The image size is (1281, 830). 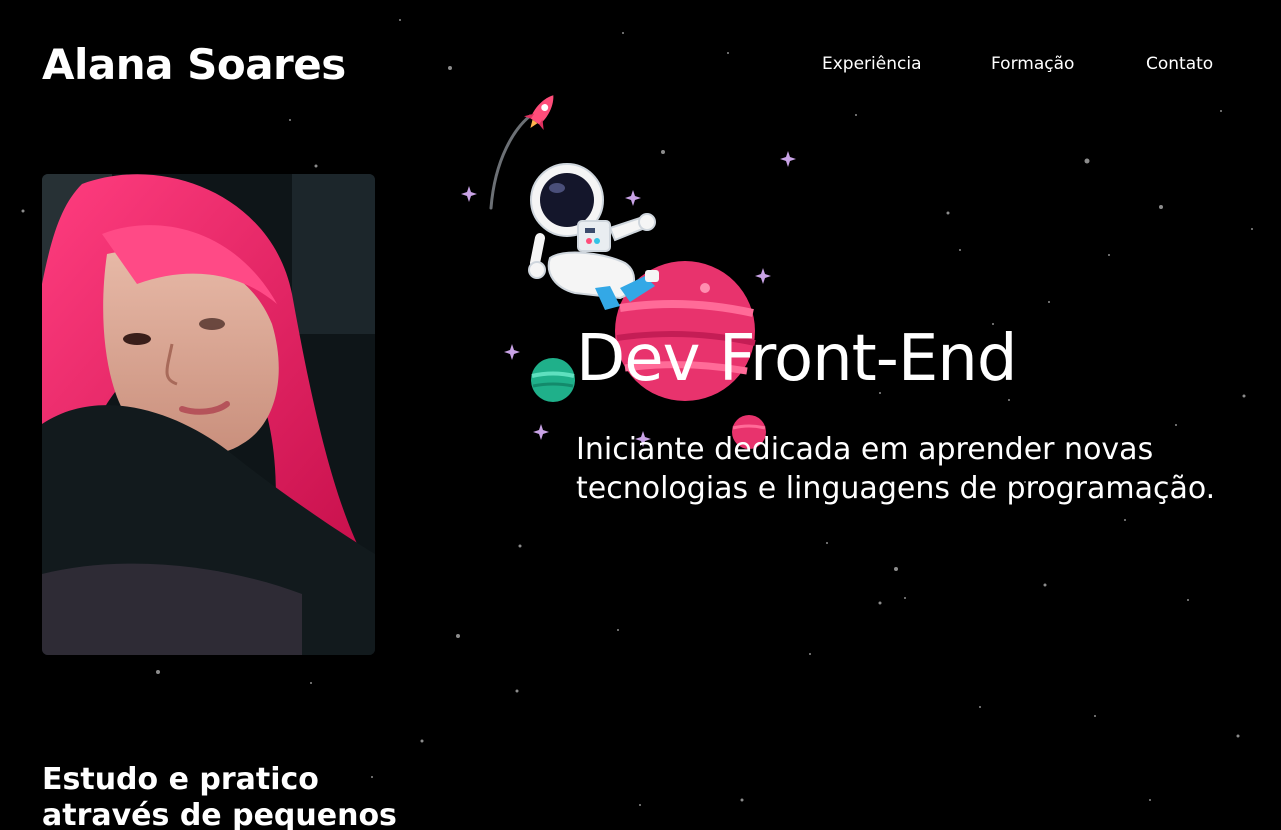 I want to click on space-illustration, so click(x=628, y=272).